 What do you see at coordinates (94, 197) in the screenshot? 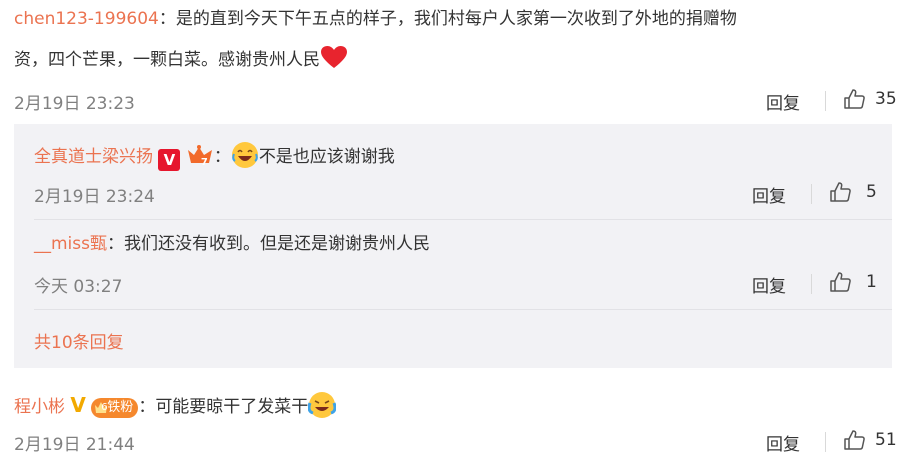
I see `reply-time: 2月19日 23:24` at bounding box center [94, 197].